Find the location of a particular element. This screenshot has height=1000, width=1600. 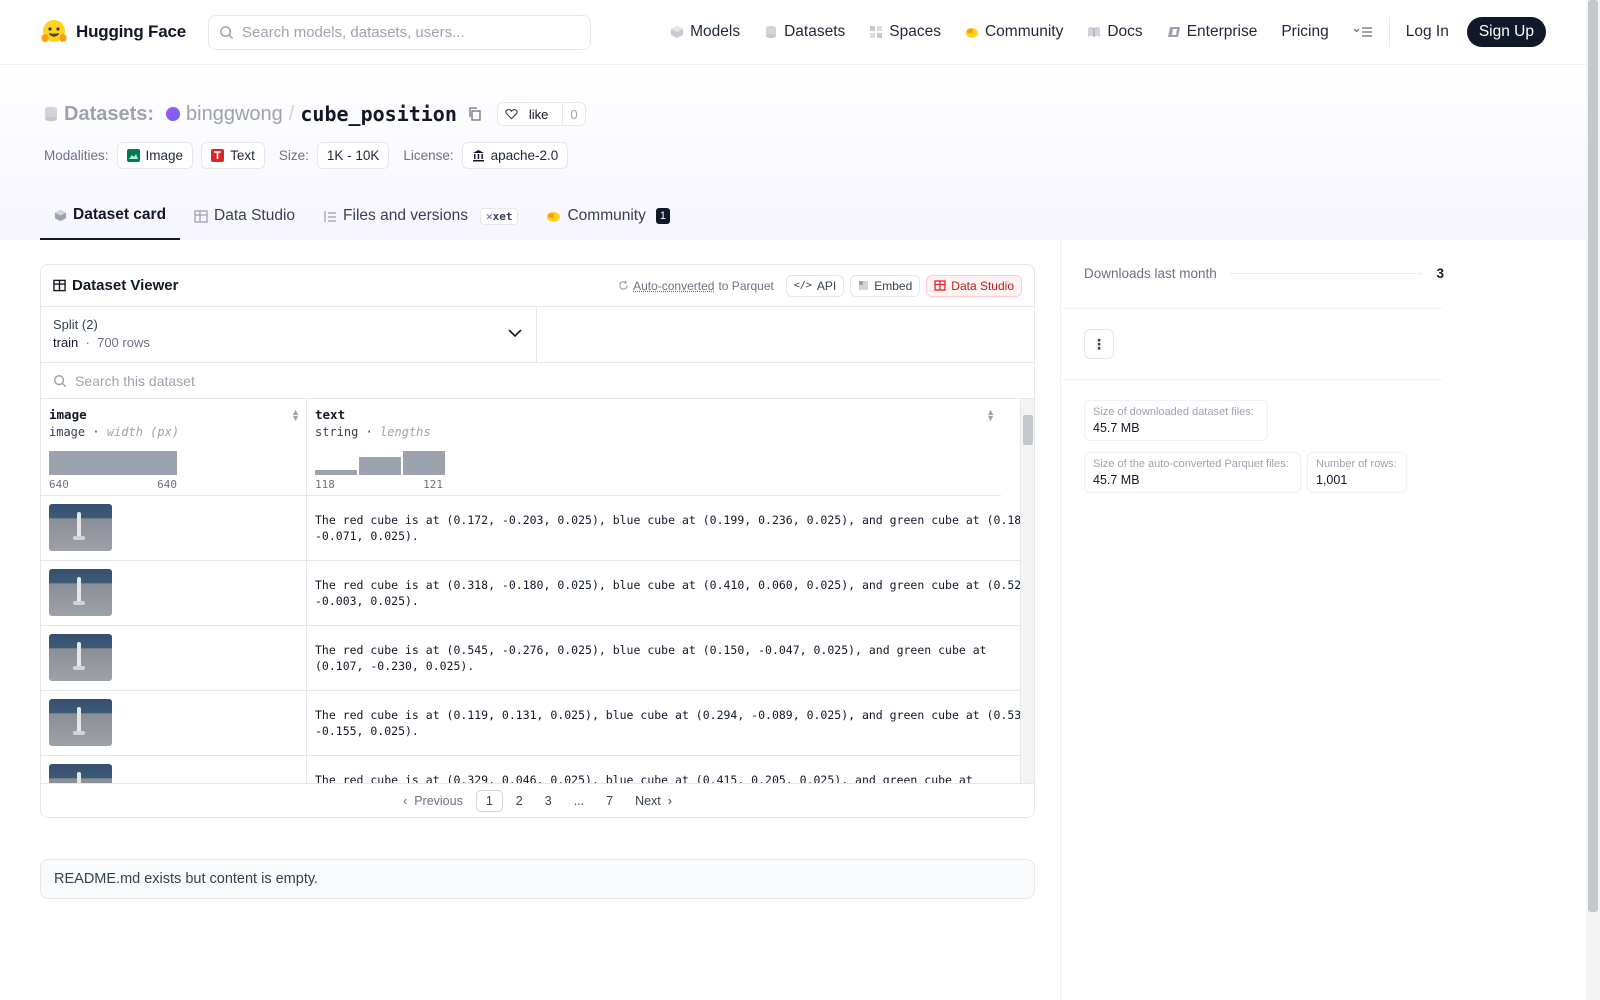

size-value: 1K - 10K is located at coordinates (353, 155).